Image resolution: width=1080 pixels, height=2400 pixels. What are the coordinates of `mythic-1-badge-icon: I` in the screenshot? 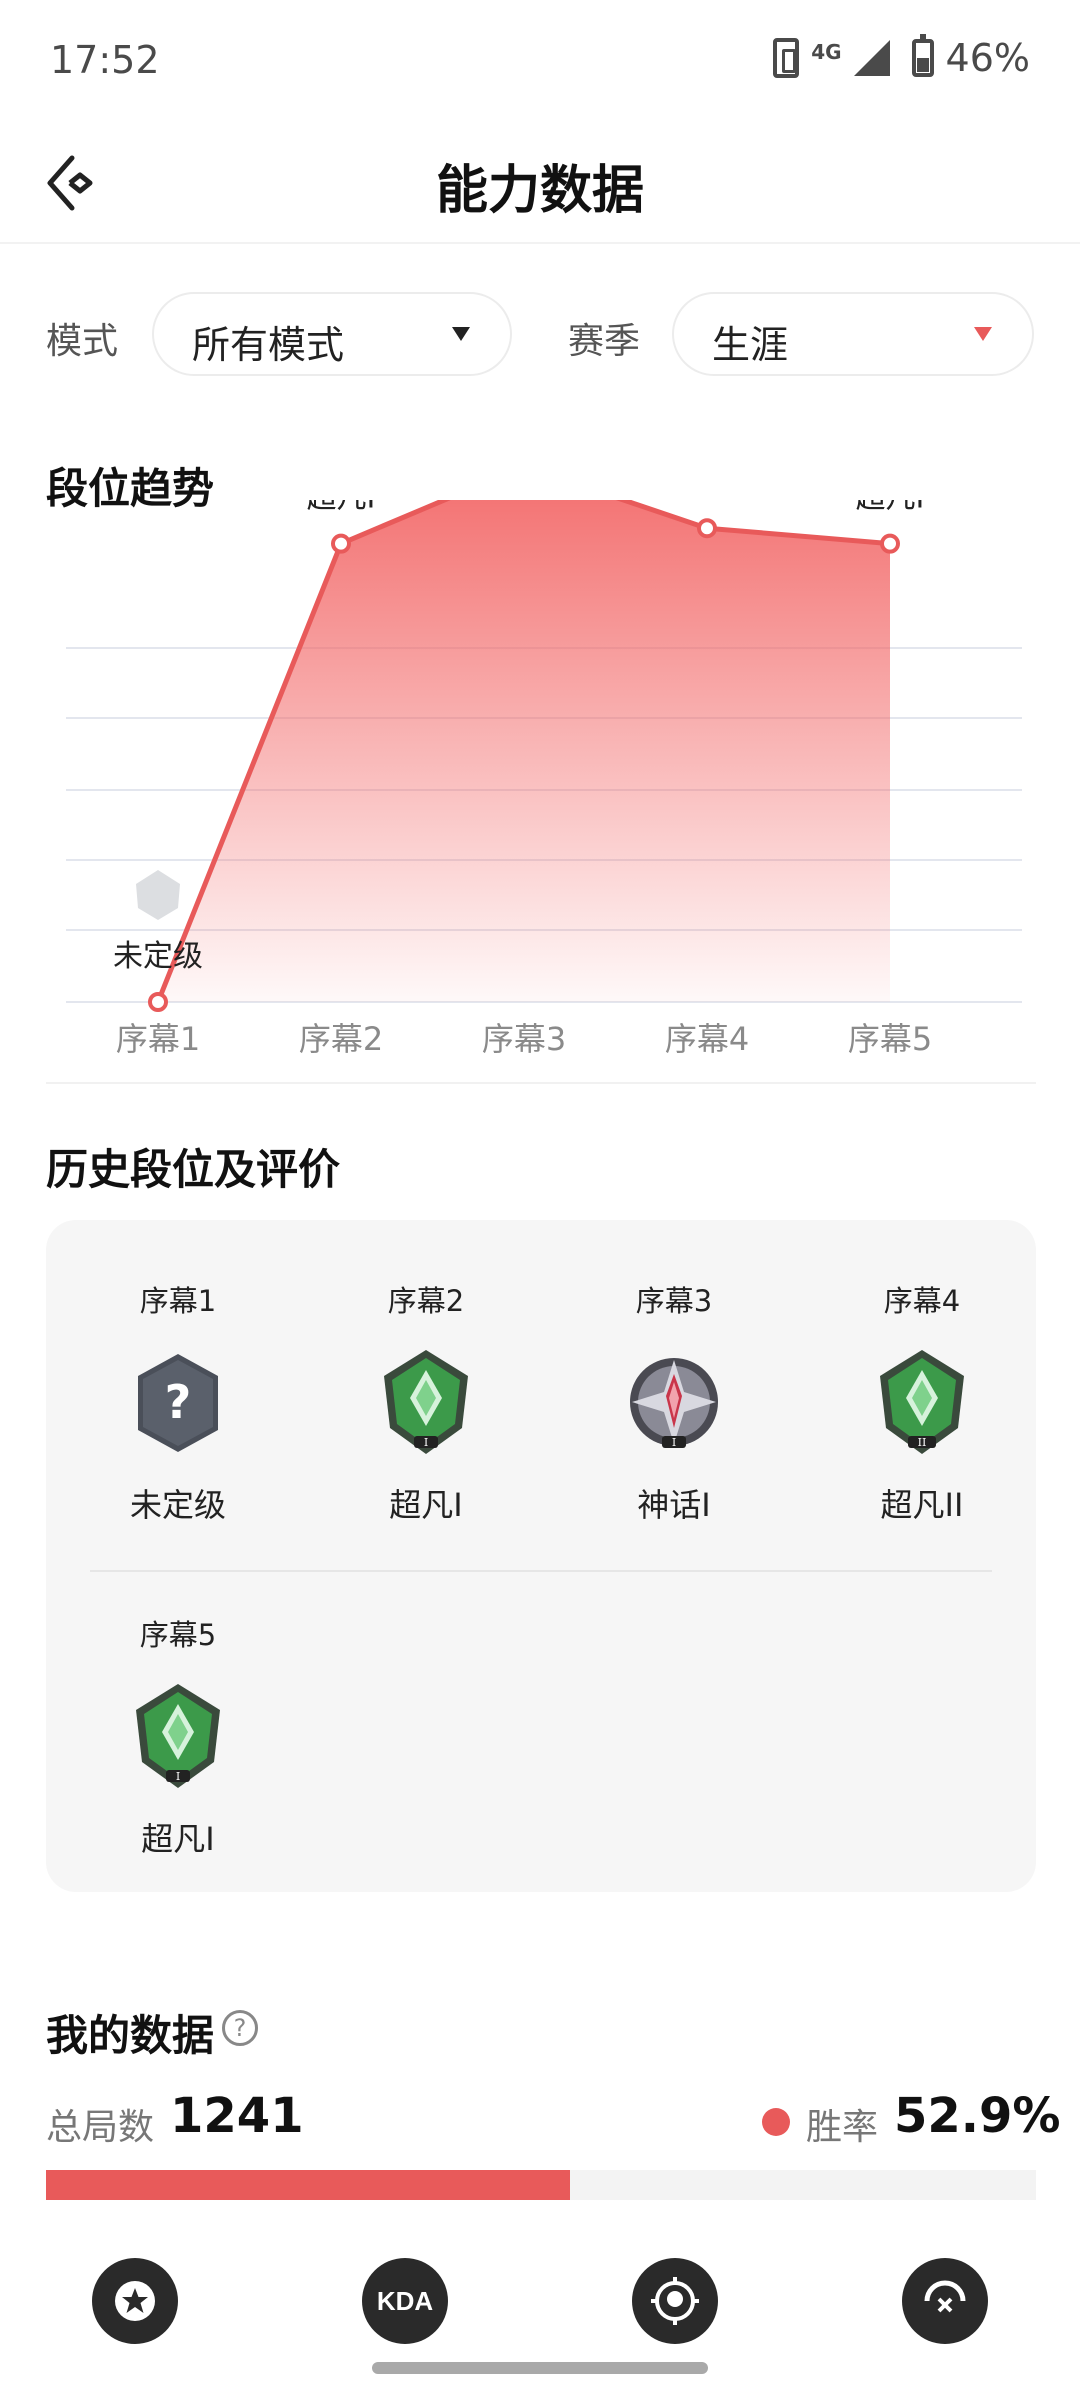 It's located at (674, 1403).